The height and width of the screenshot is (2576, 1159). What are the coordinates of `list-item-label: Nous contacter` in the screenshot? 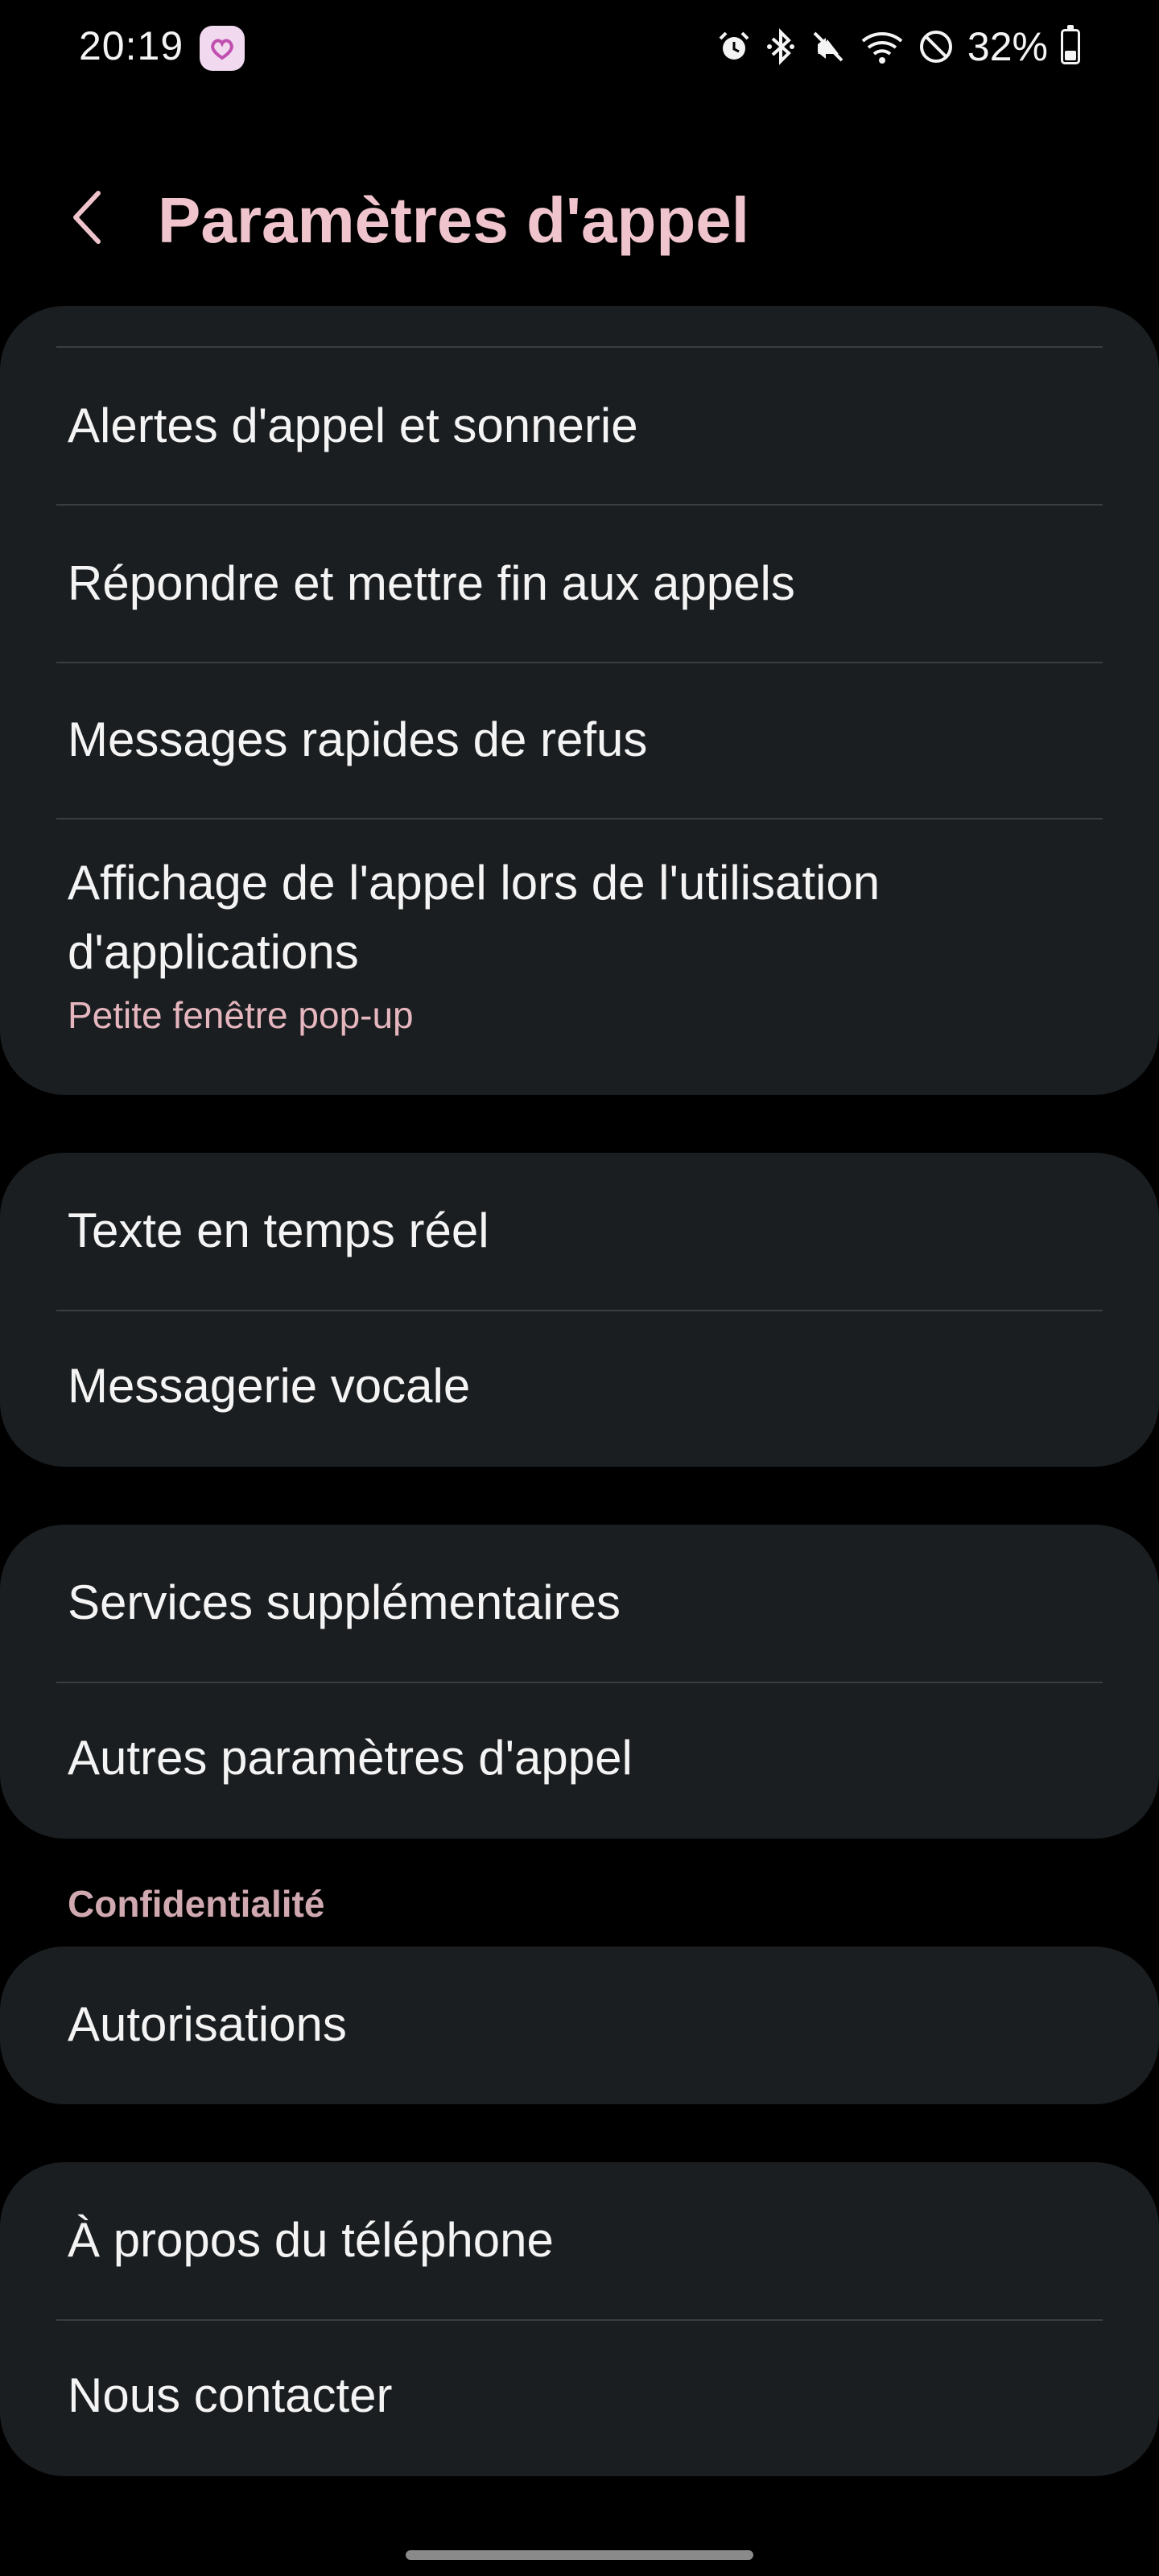 It's located at (230, 2395).